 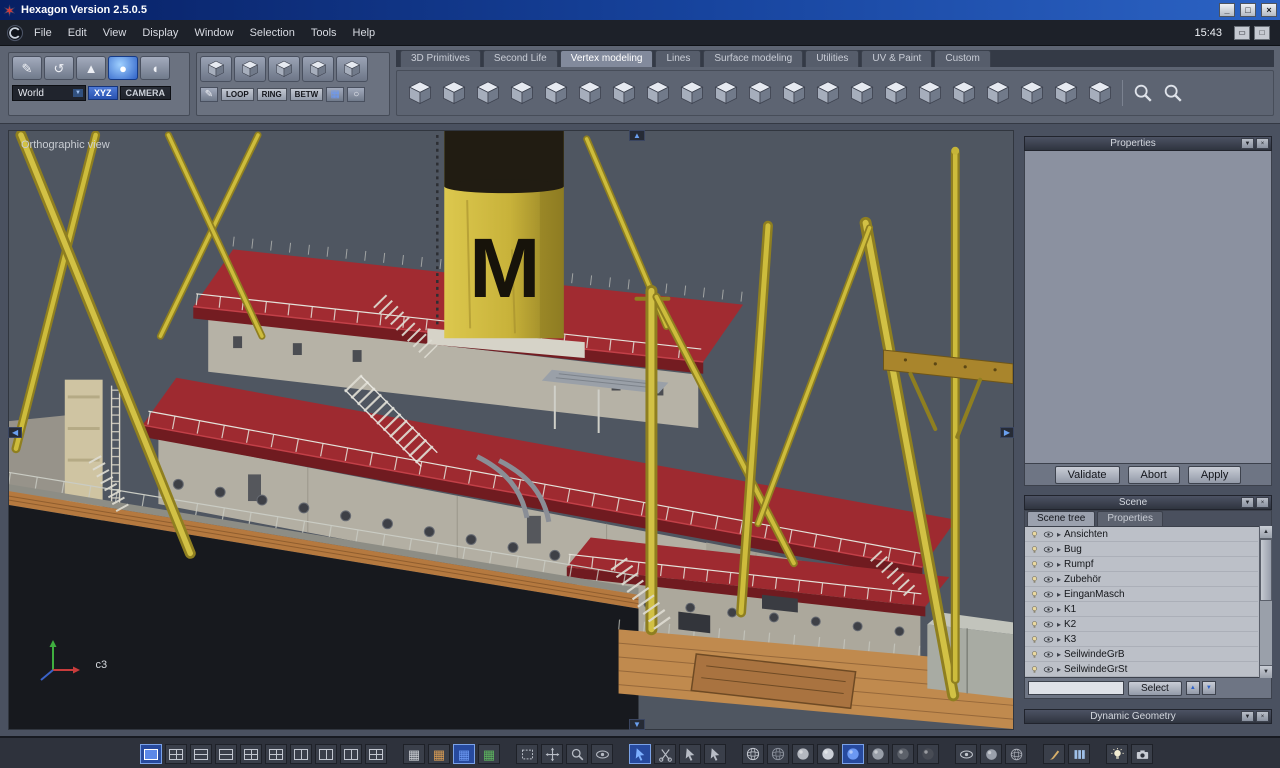 I want to click on smooth-shading-icon, so click(x=828, y=754).